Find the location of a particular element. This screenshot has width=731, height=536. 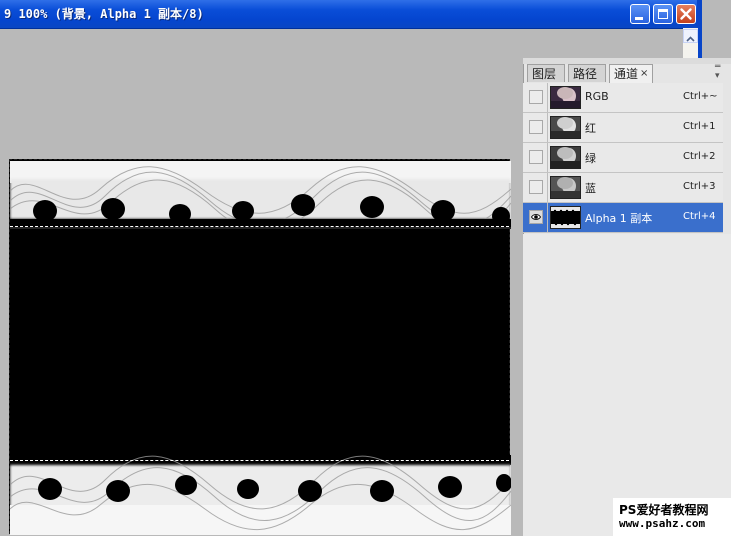

channel-name: 绿 is located at coordinates (590, 158).